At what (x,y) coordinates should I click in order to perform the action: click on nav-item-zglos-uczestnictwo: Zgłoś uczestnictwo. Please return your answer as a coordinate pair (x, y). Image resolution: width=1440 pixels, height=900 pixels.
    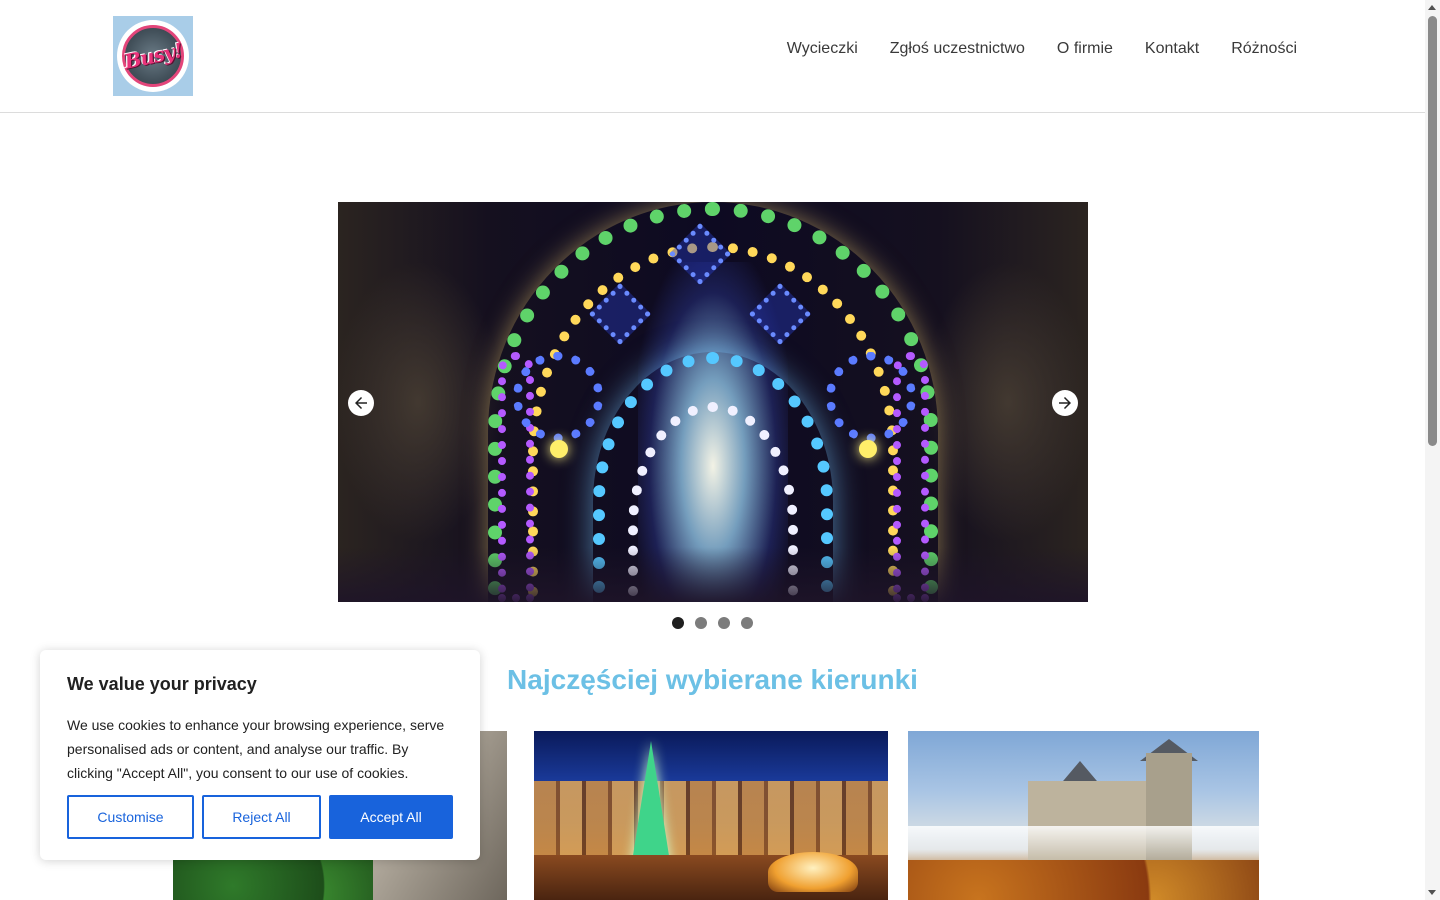
    Looking at the image, I should click on (957, 49).